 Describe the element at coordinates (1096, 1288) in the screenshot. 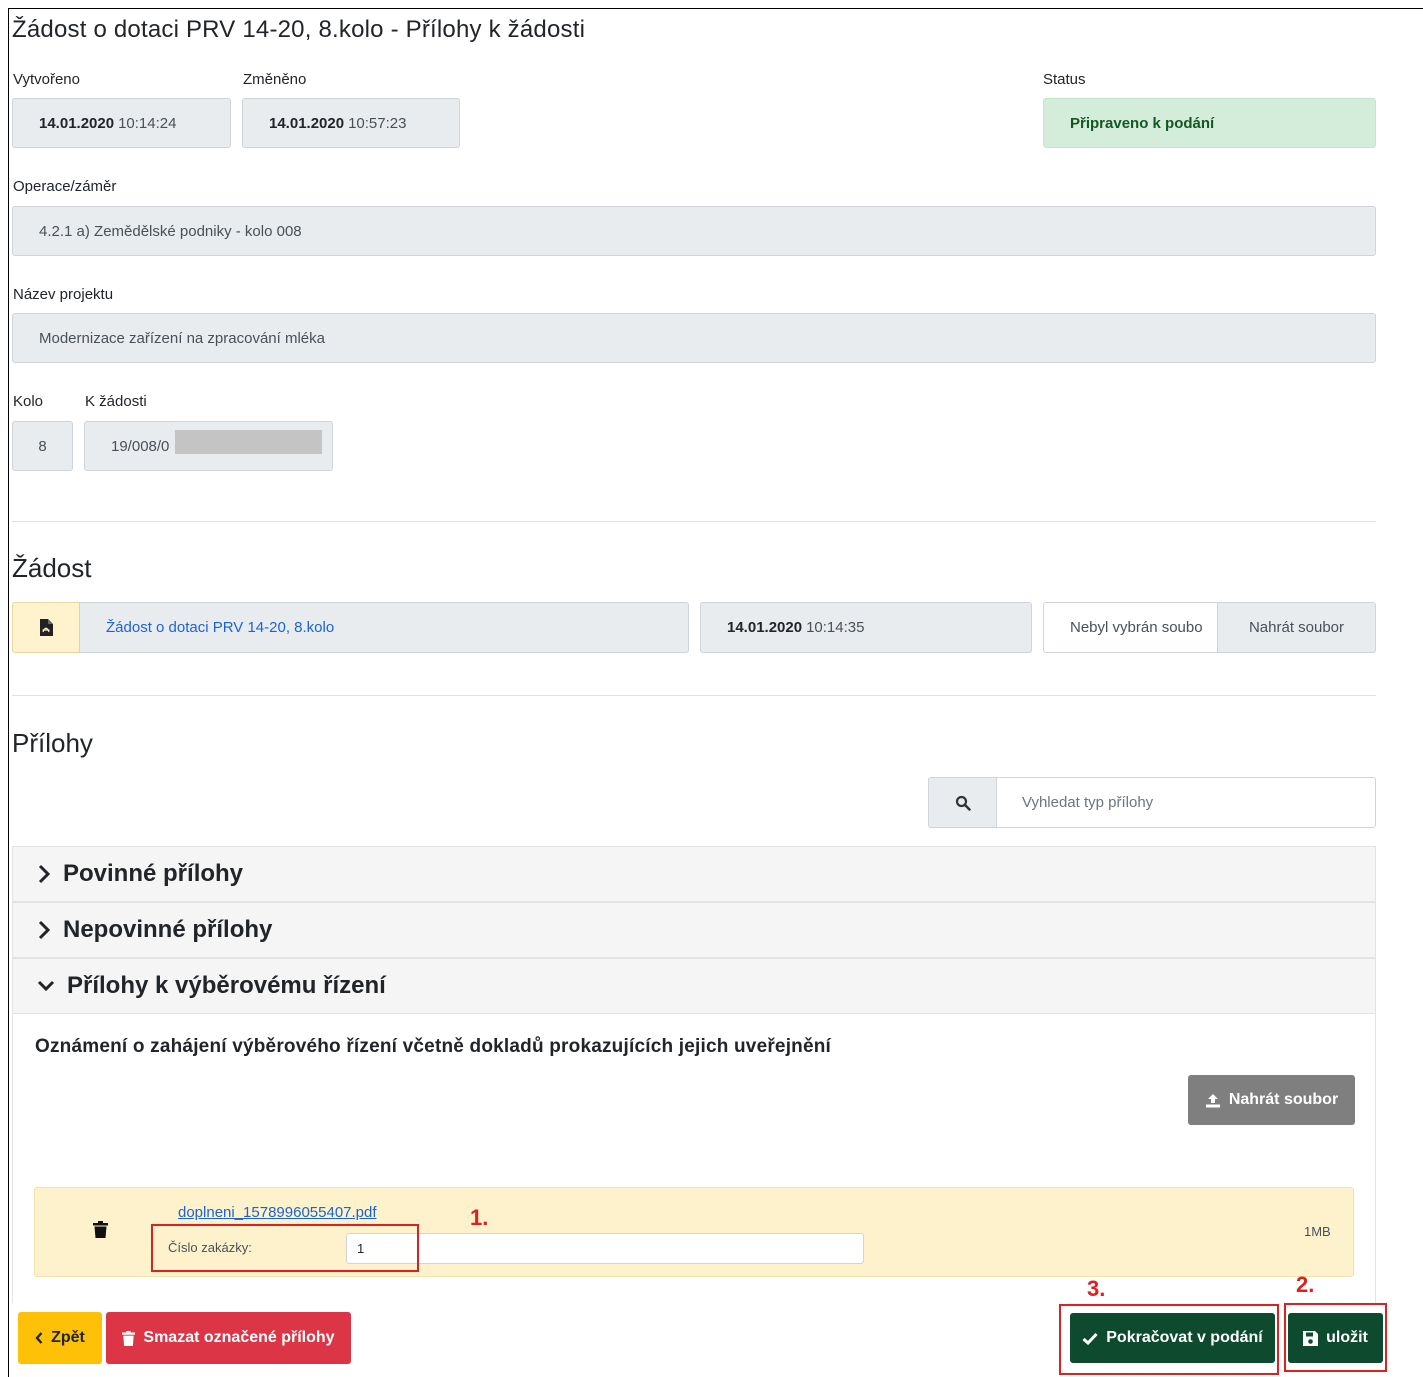

I see `annotation-label-3: 3.` at that location.